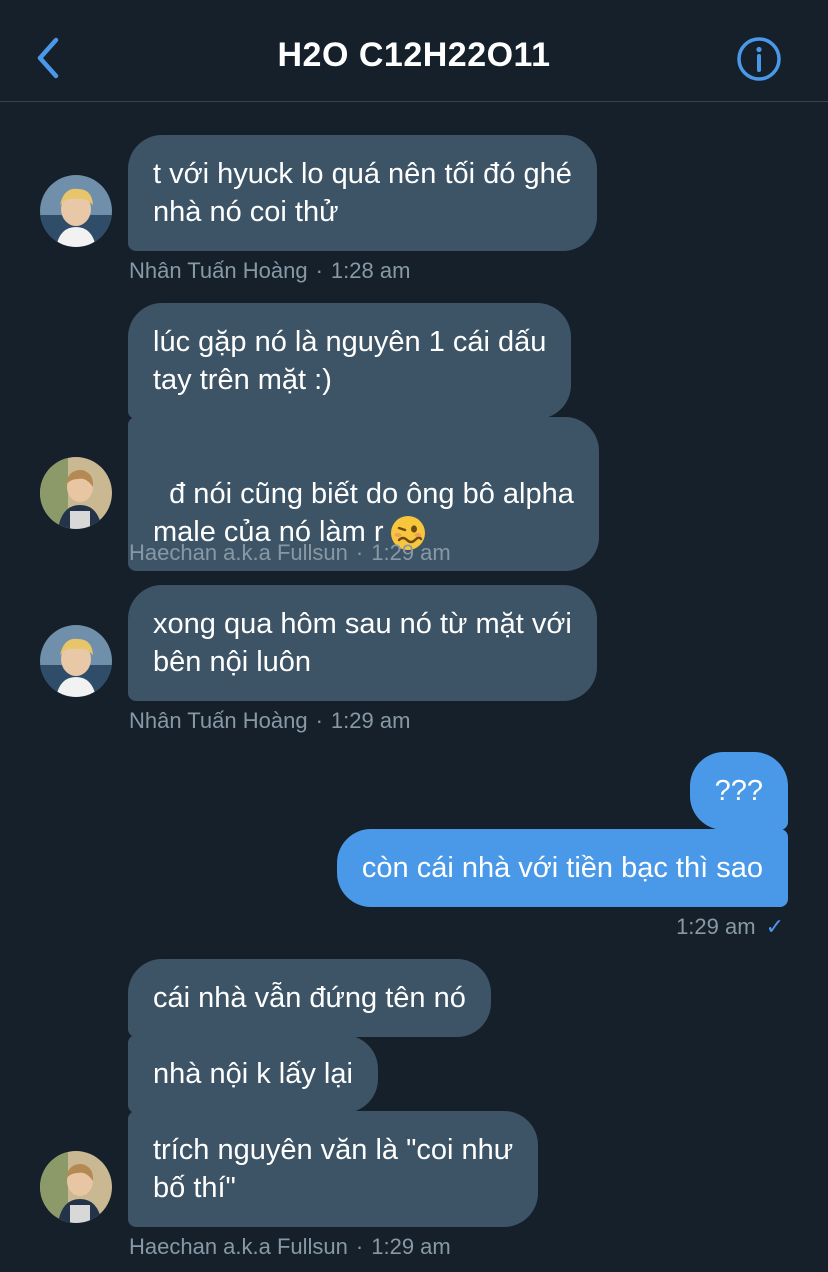 This screenshot has height=1272, width=828. I want to click on message-meta: Nhân Tuấn Hoàng · 1:29 am, so click(270, 720).